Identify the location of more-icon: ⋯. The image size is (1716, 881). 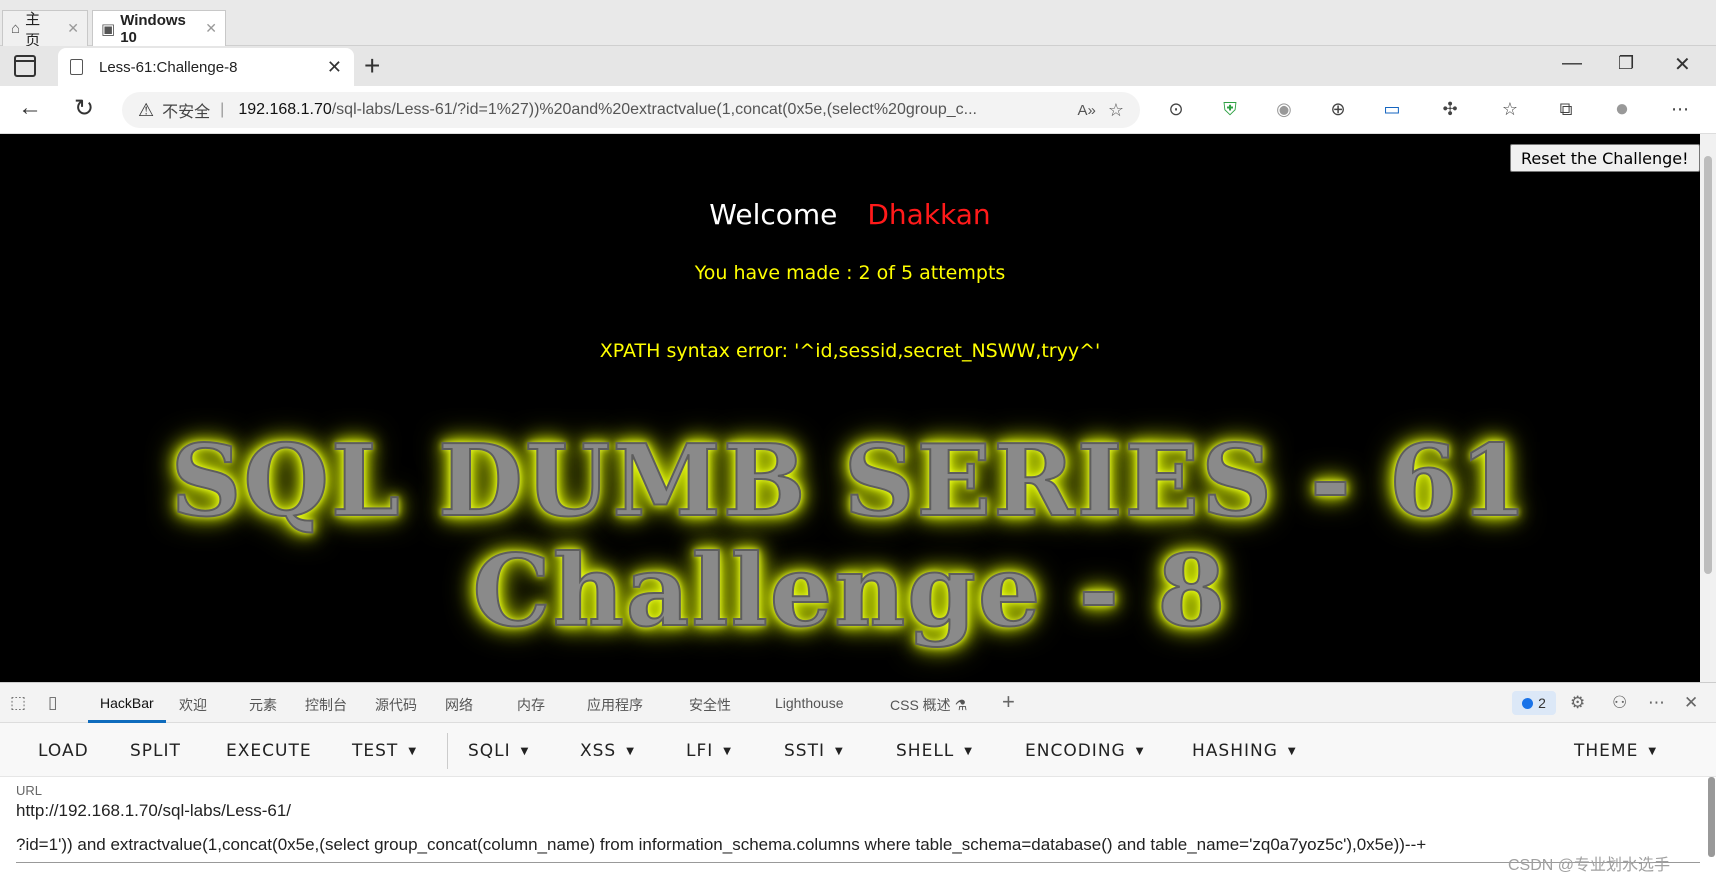
(1680, 109).